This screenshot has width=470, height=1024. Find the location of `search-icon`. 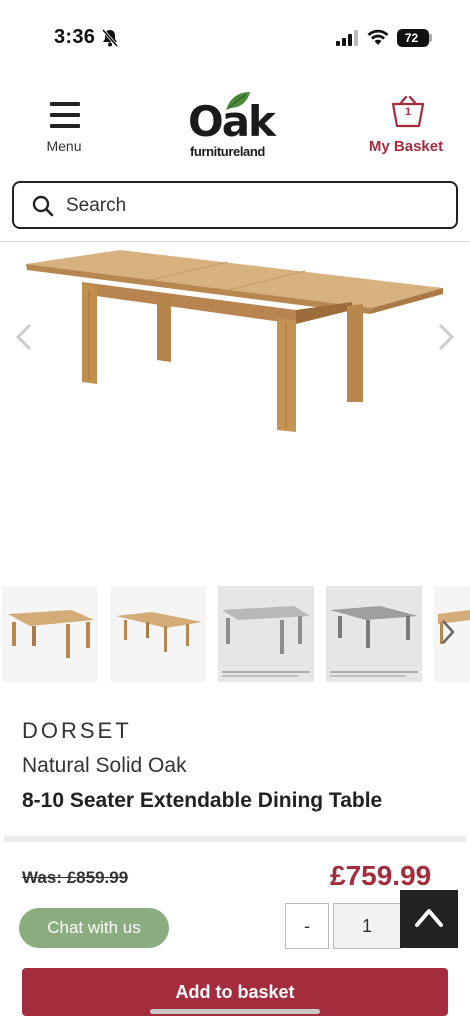

search-icon is located at coordinates (43, 206).